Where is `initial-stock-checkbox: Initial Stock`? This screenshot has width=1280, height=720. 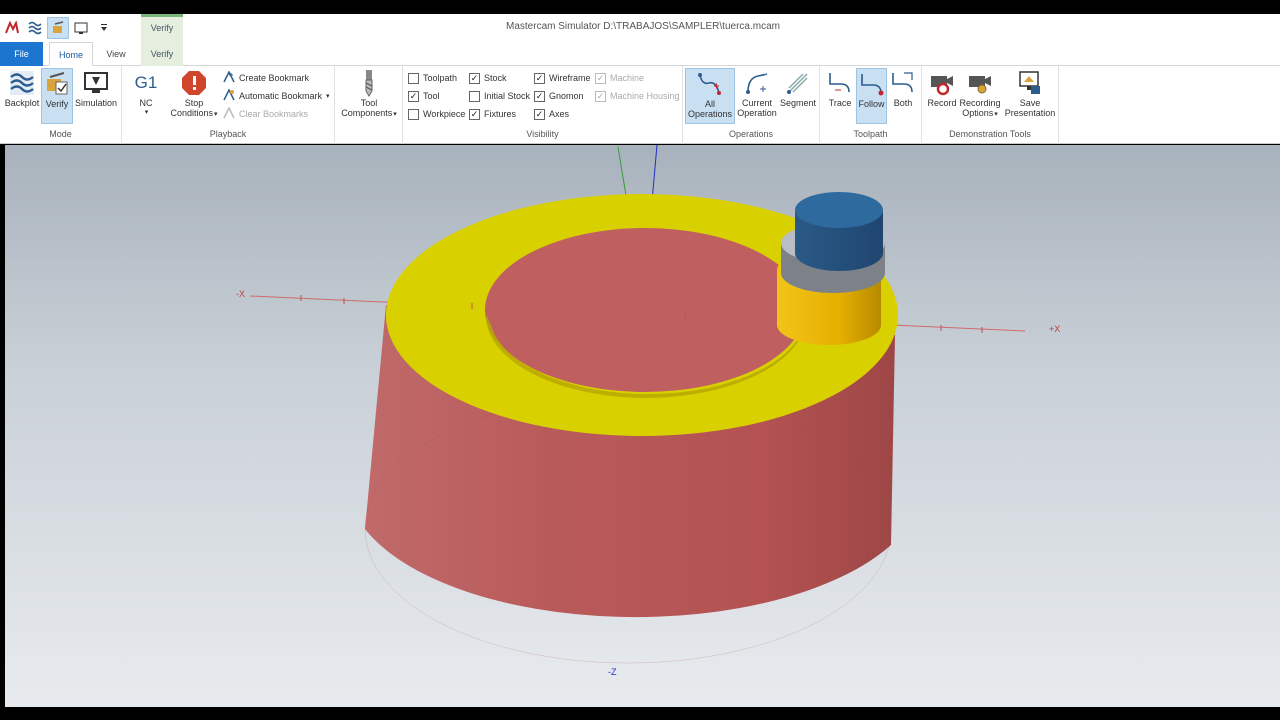 initial-stock-checkbox: Initial Stock is located at coordinates (499, 96).